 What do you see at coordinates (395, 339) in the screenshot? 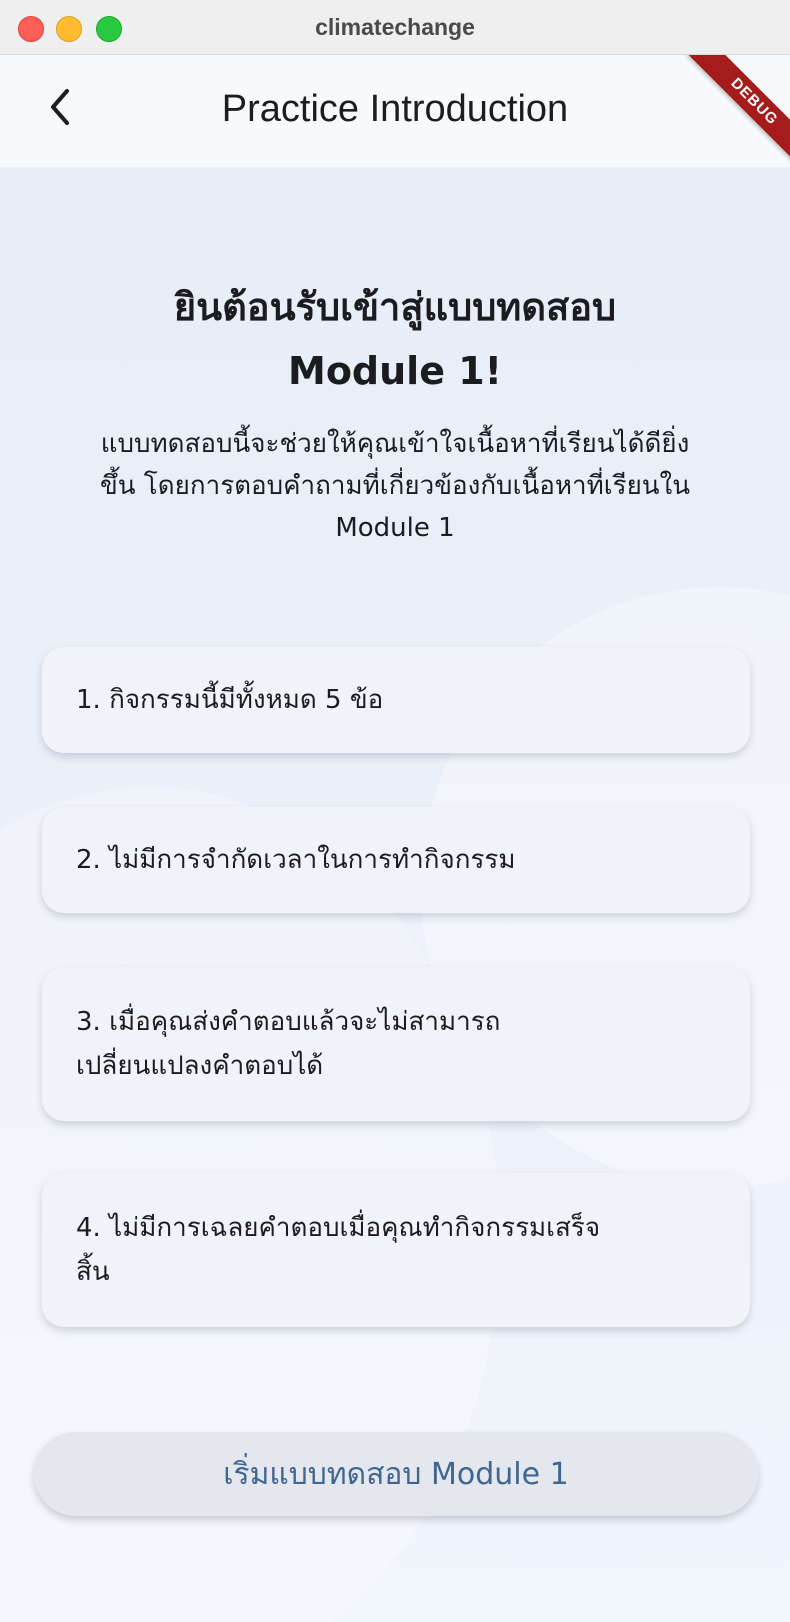
I see `welcome-heading: ยินต้อนรับเข้าสู่แบบทดสอบ Module 1!` at bounding box center [395, 339].